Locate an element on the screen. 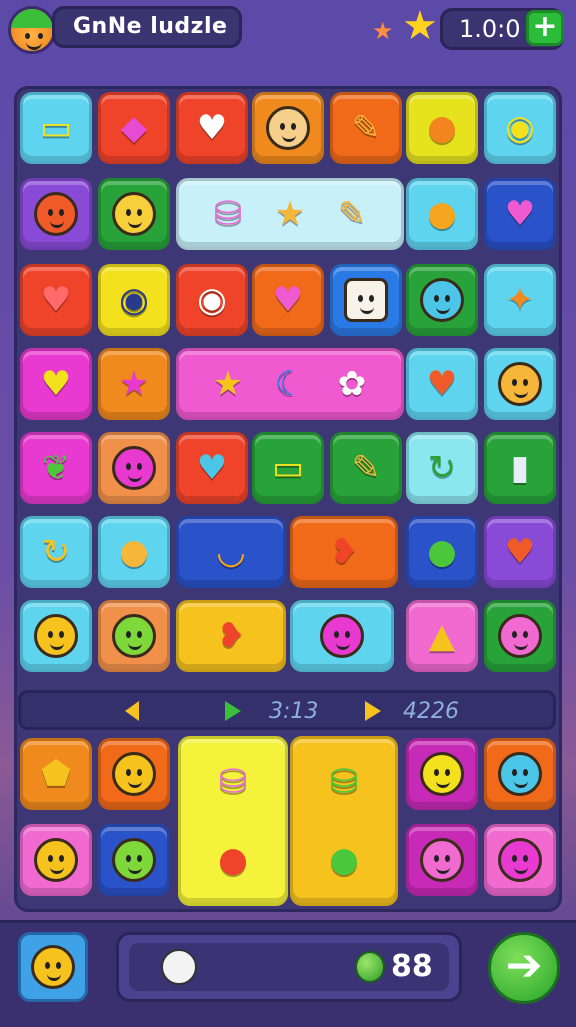 The height and width of the screenshot is (1027, 576). ball-face-icon is located at coordinates (442, 300).